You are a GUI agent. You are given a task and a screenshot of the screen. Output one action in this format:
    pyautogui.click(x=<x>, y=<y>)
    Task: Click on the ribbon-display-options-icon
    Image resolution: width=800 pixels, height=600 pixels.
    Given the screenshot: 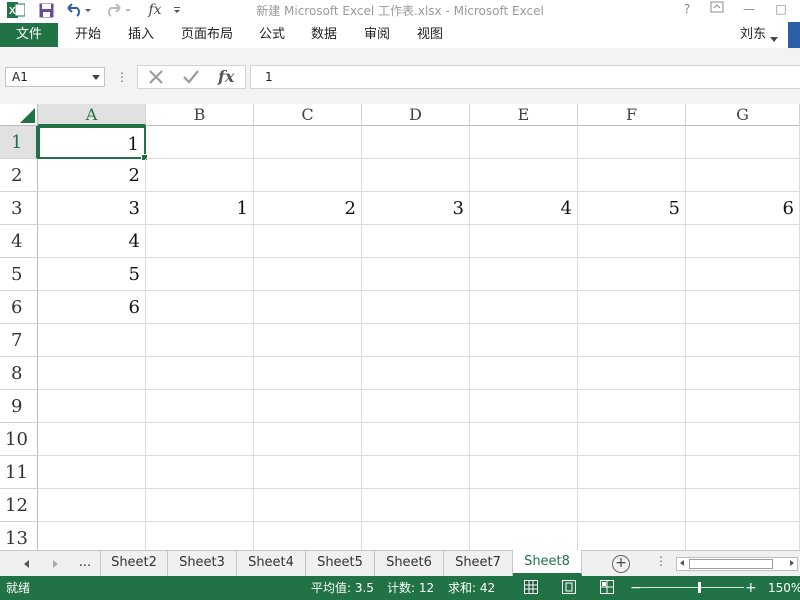 What is the action you would take?
    pyautogui.click(x=717, y=9)
    